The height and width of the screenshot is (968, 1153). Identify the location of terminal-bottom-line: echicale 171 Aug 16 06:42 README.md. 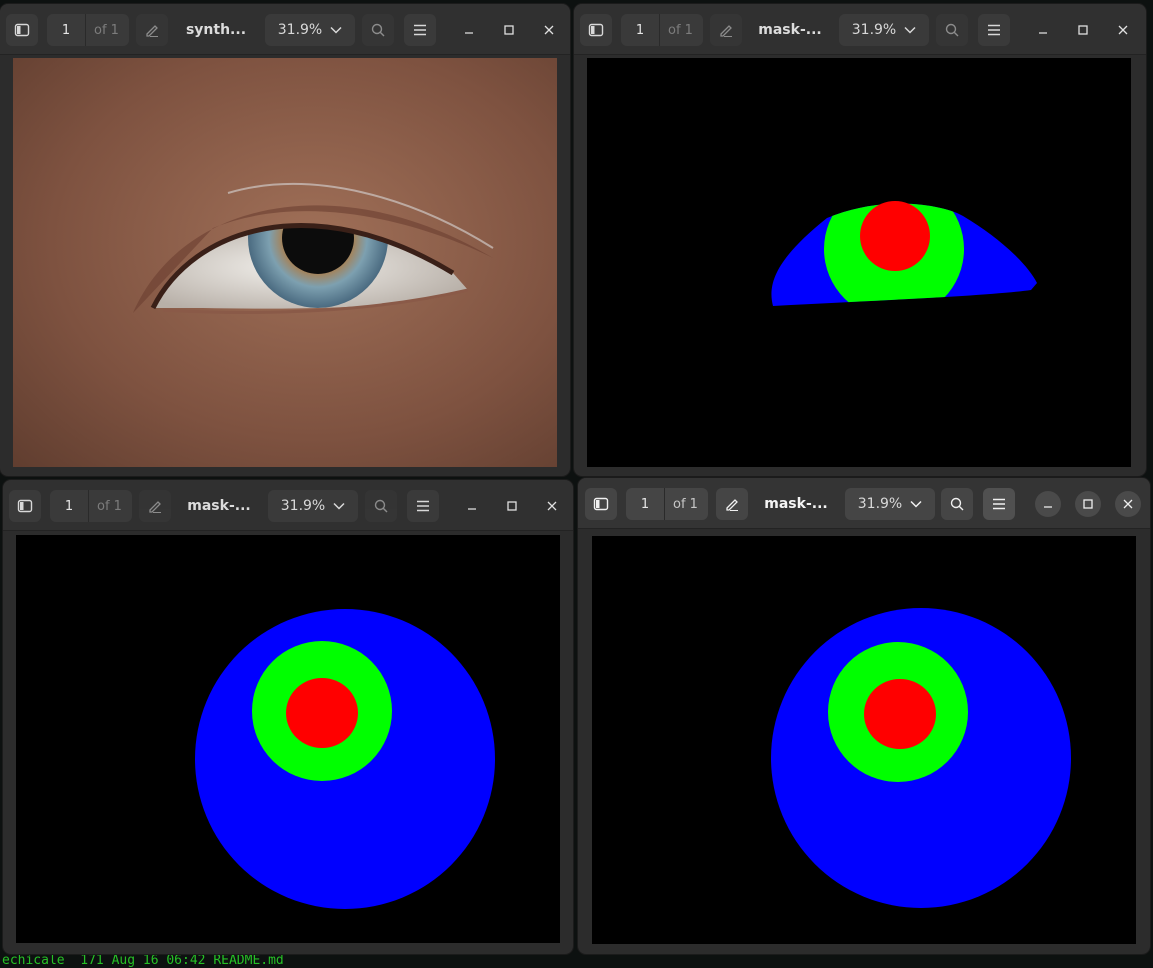
(143, 961).